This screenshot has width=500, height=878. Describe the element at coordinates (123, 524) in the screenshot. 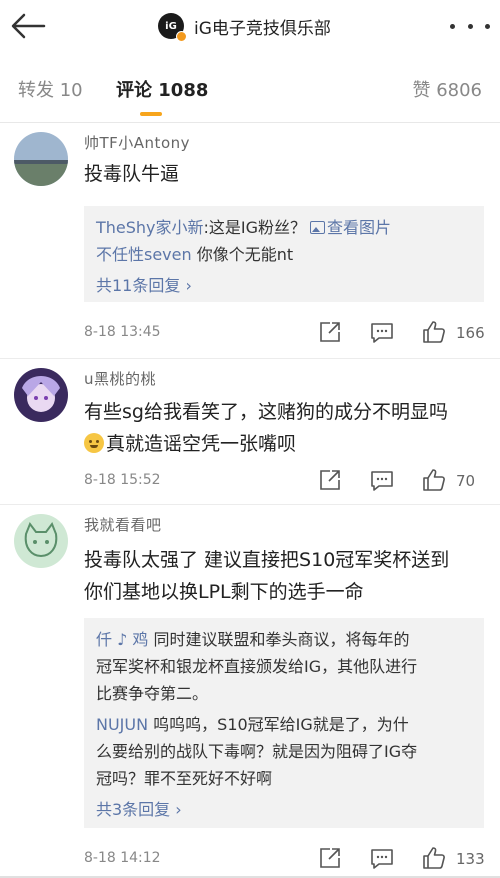

I see `comment-author: 我就看看吧` at that location.